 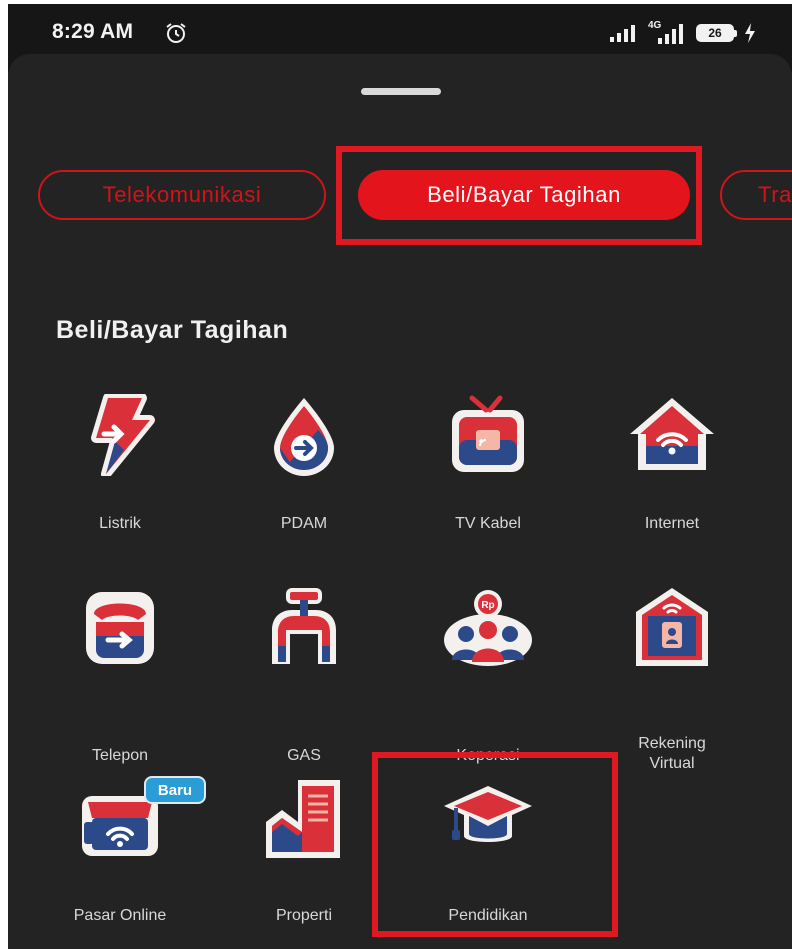 What do you see at coordinates (175, 790) in the screenshot?
I see `new-badge: Baru` at bounding box center [175, 790].